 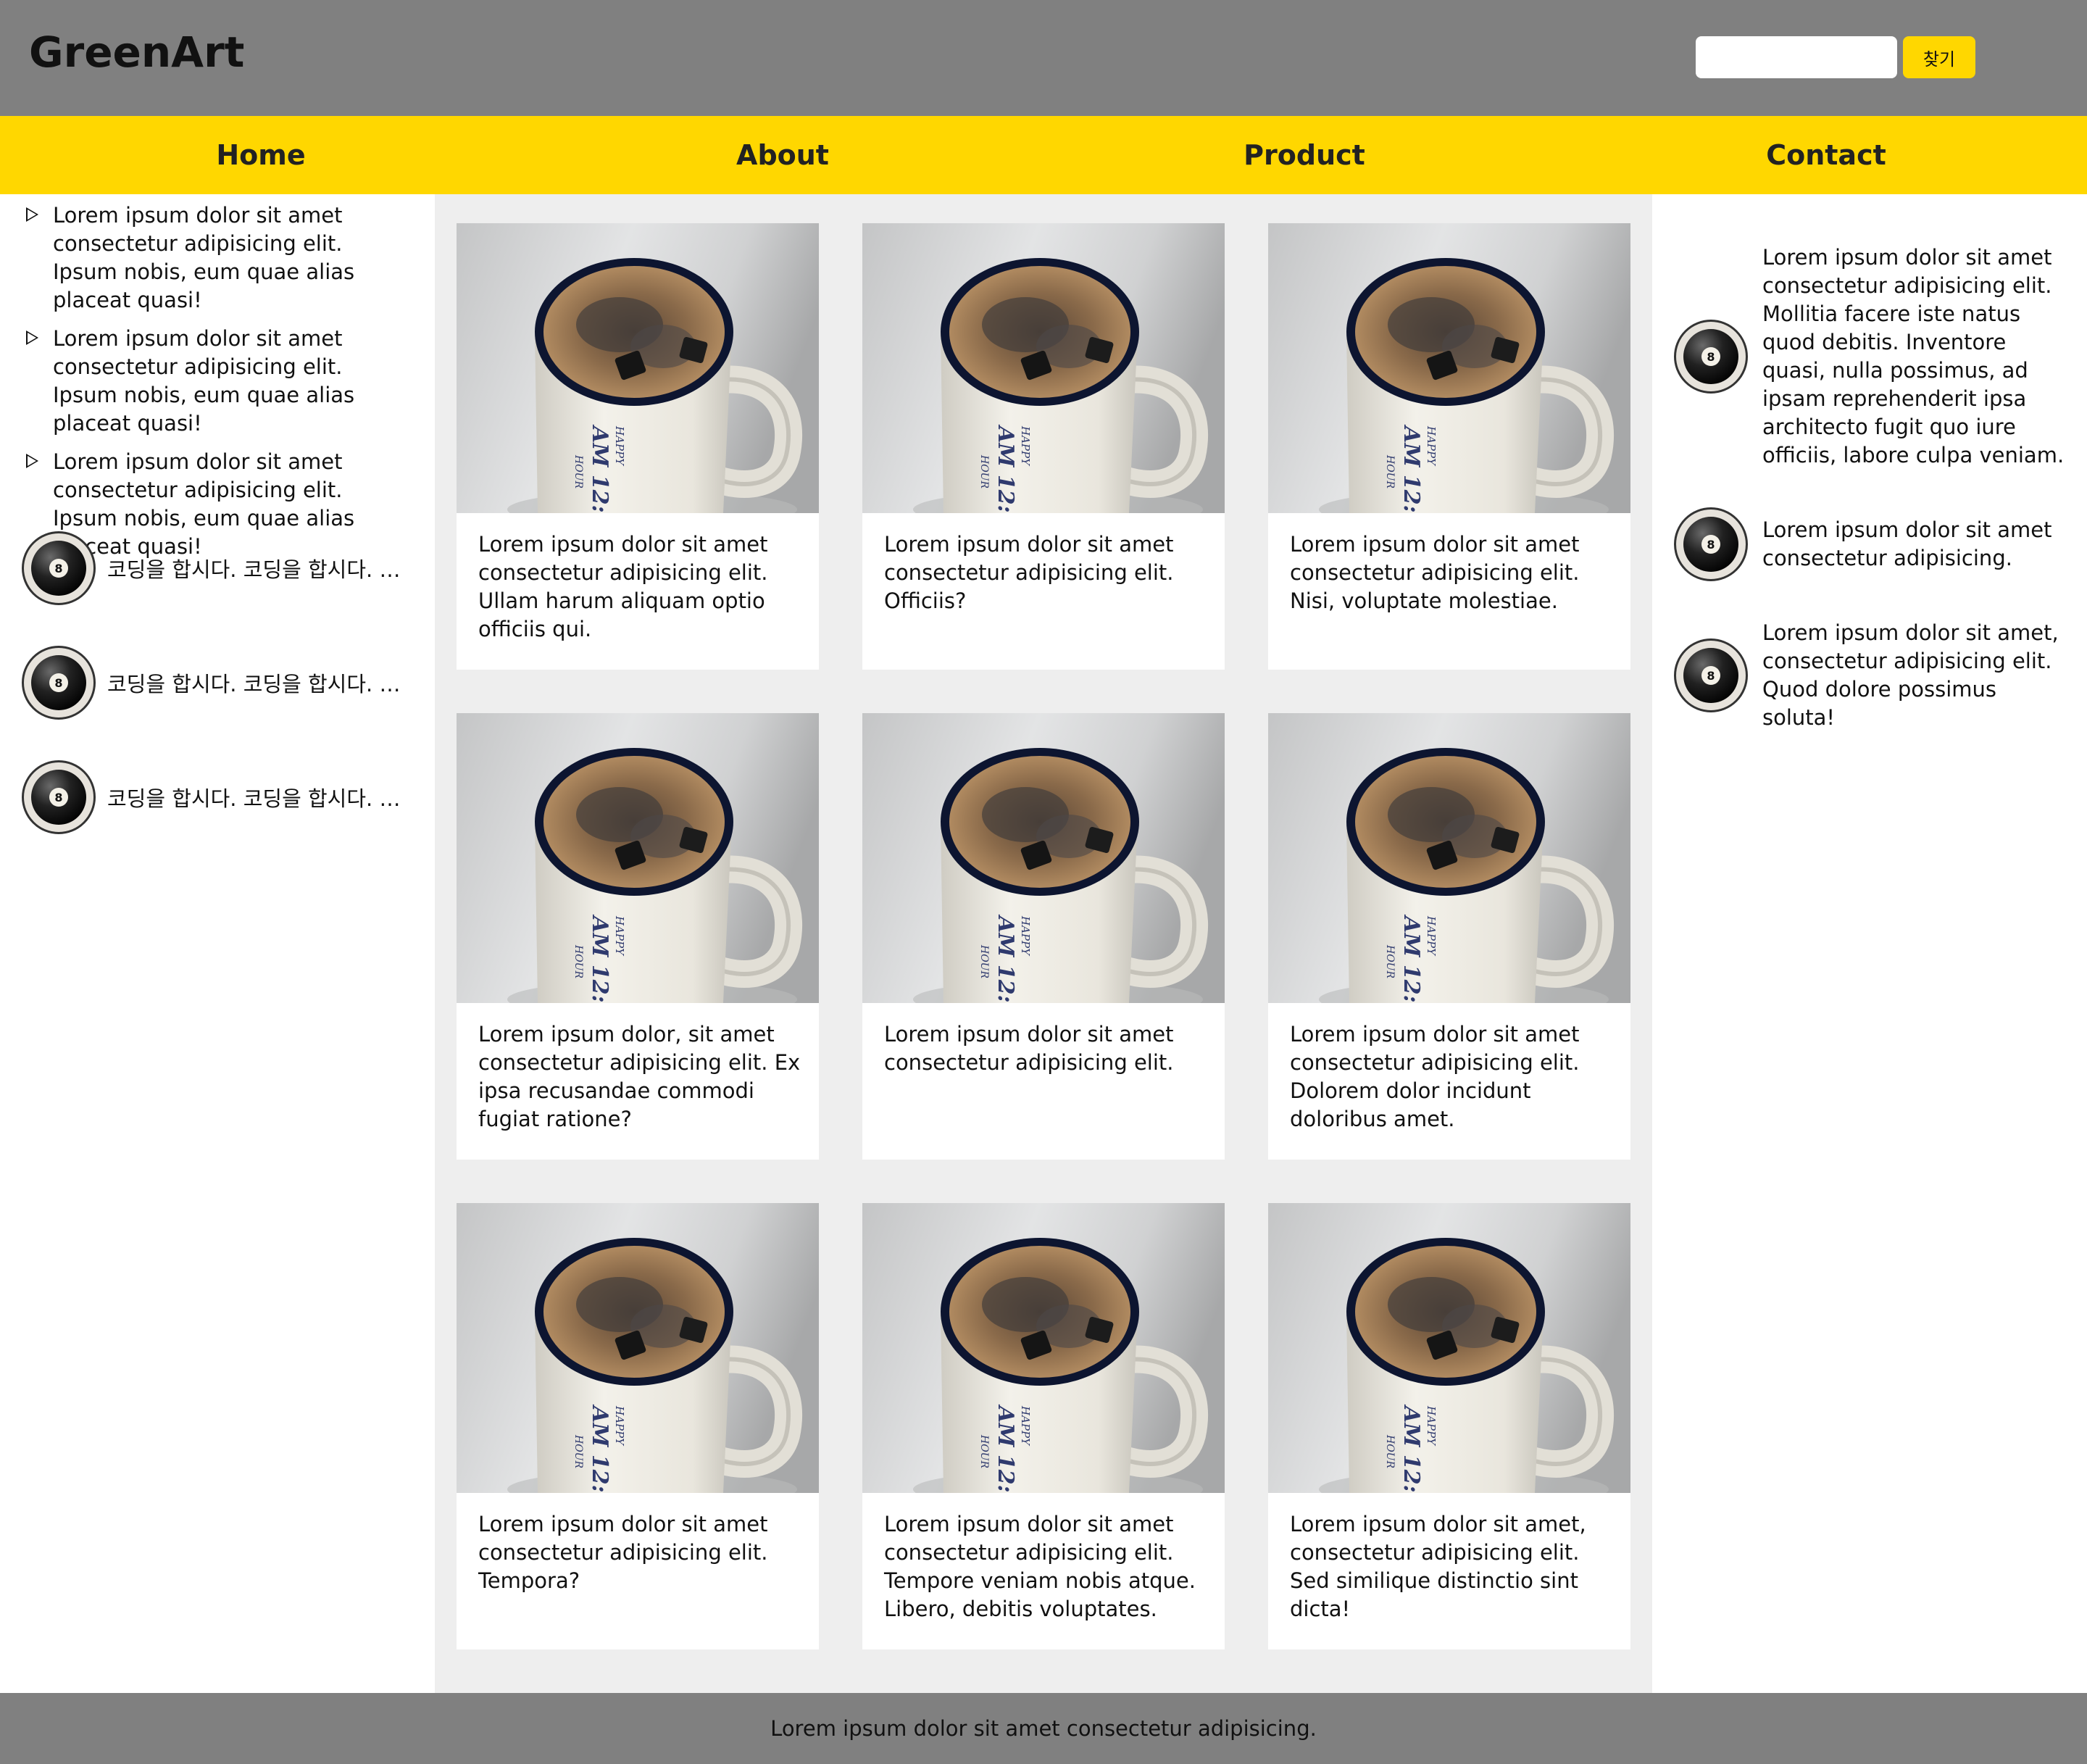 What do you see at coordinates (1826, 155) in the screenshot?
I see `nav-contact: Contact` at bounding box center [1826, 155].